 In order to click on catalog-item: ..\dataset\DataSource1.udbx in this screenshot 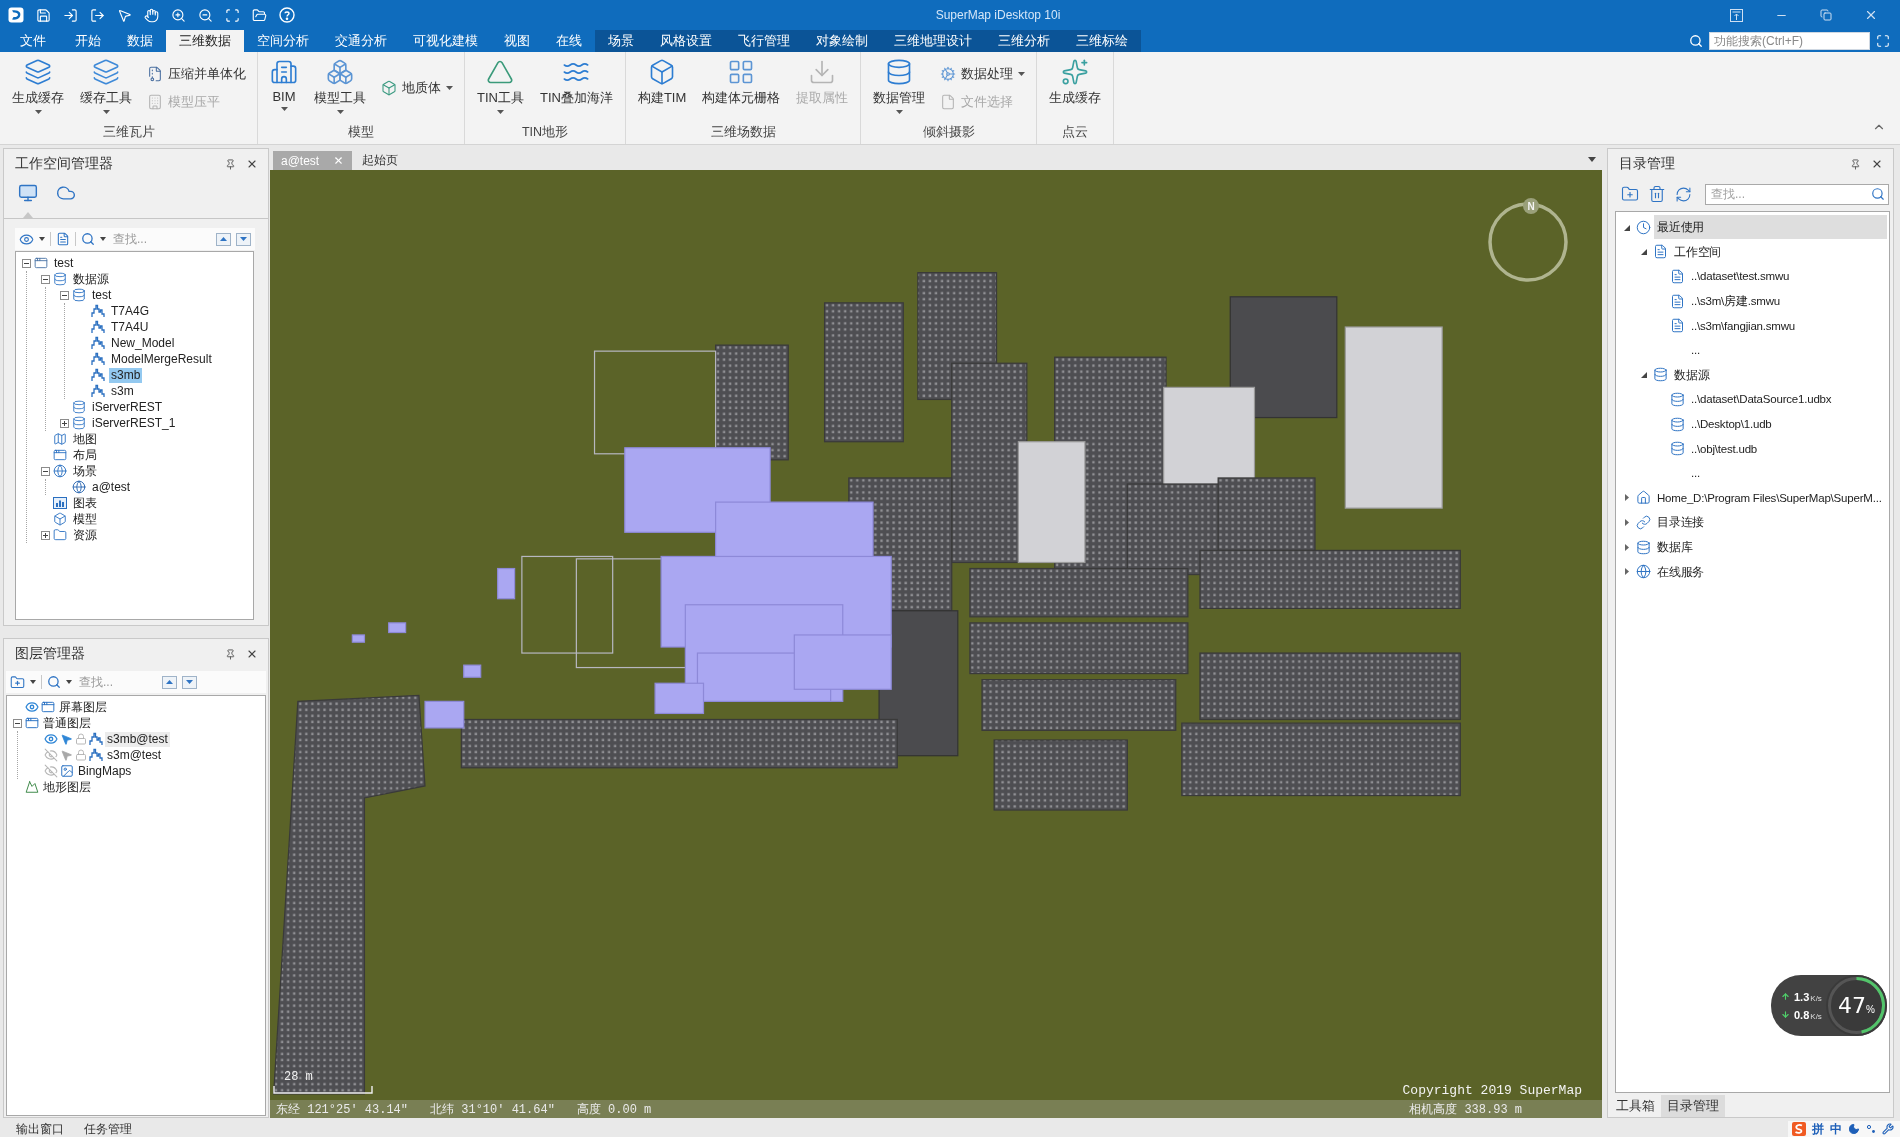, I will do `click(1787, 399)`.